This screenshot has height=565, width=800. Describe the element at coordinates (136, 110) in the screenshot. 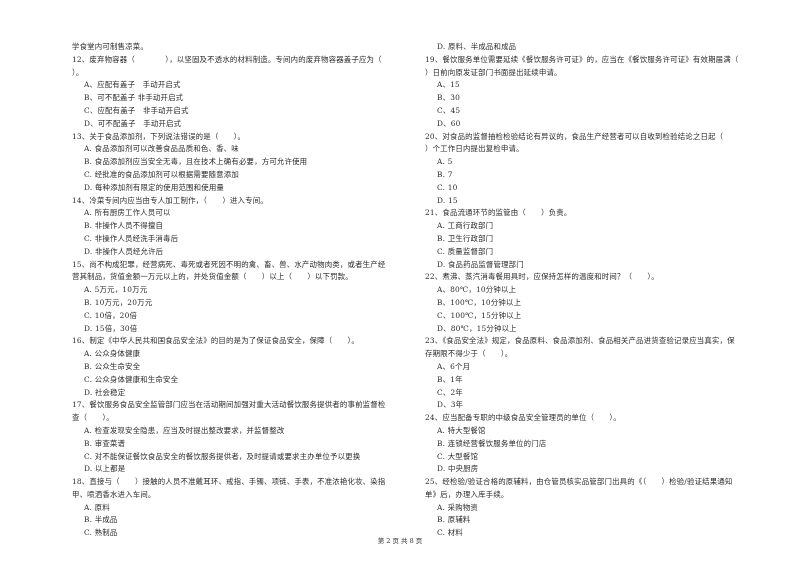

I see `answer-option: C、应配有盖子 非手动开启式` at that location.